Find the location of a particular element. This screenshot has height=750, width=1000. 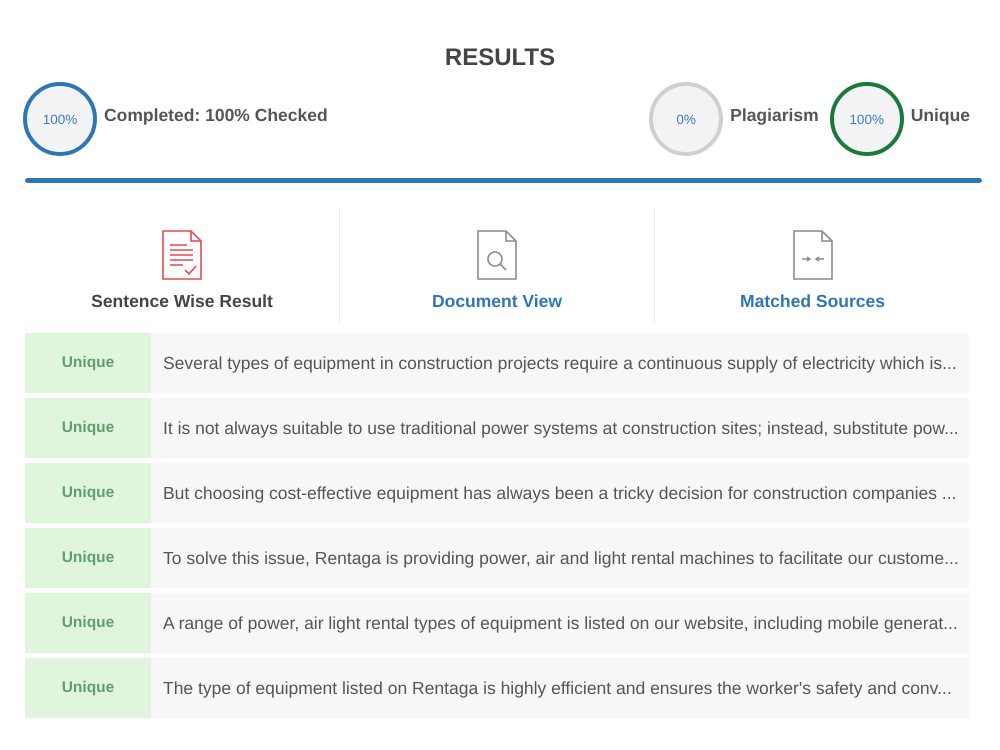

document-search-icon is located at coordinates (497, 255).